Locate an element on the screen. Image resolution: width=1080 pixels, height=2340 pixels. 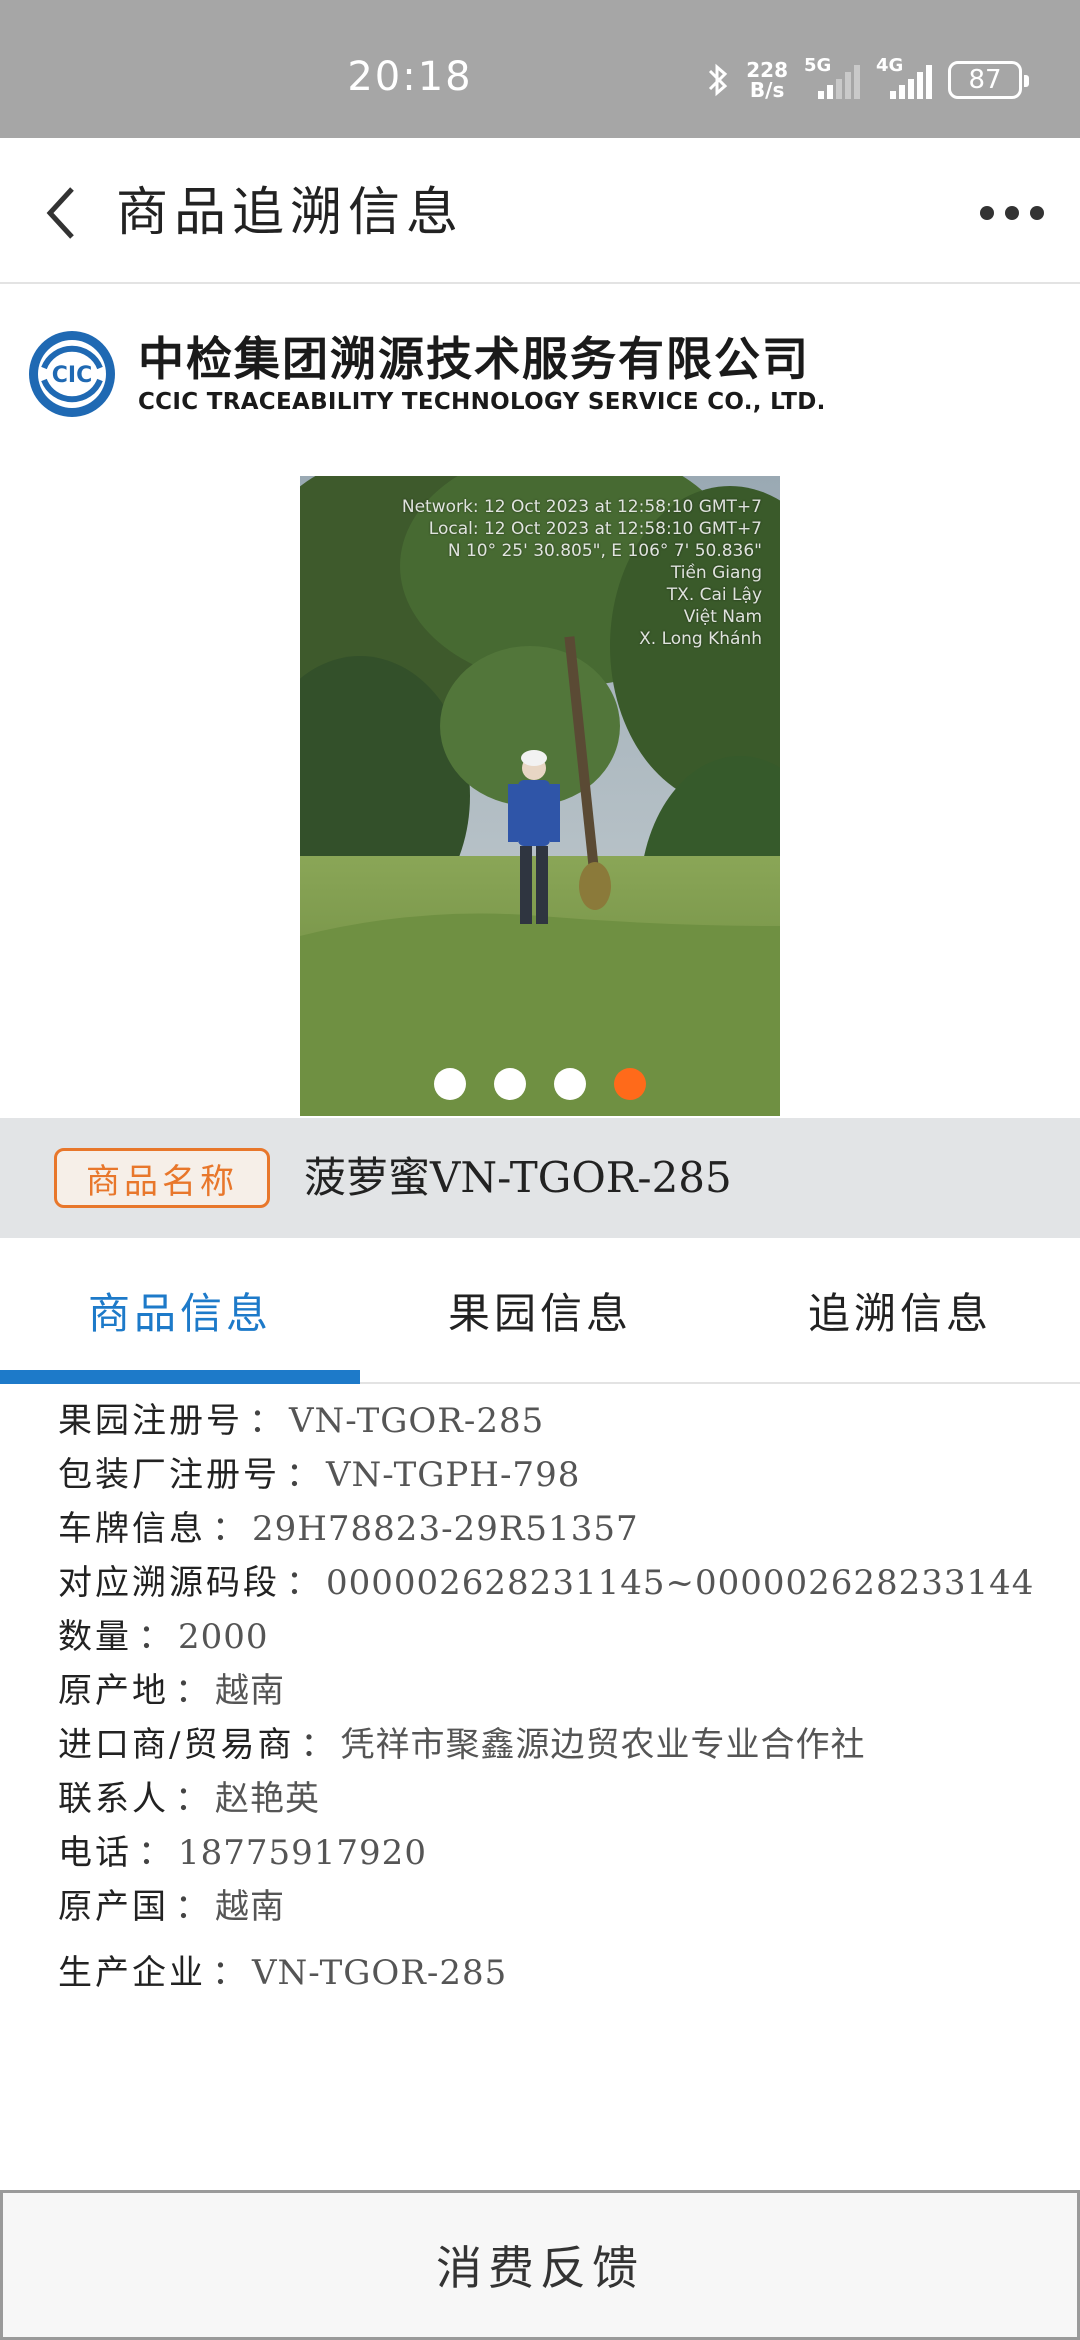
info-row-producer: 生产企业： VN-TGOR-285 is located at coordinates (553, 1973).